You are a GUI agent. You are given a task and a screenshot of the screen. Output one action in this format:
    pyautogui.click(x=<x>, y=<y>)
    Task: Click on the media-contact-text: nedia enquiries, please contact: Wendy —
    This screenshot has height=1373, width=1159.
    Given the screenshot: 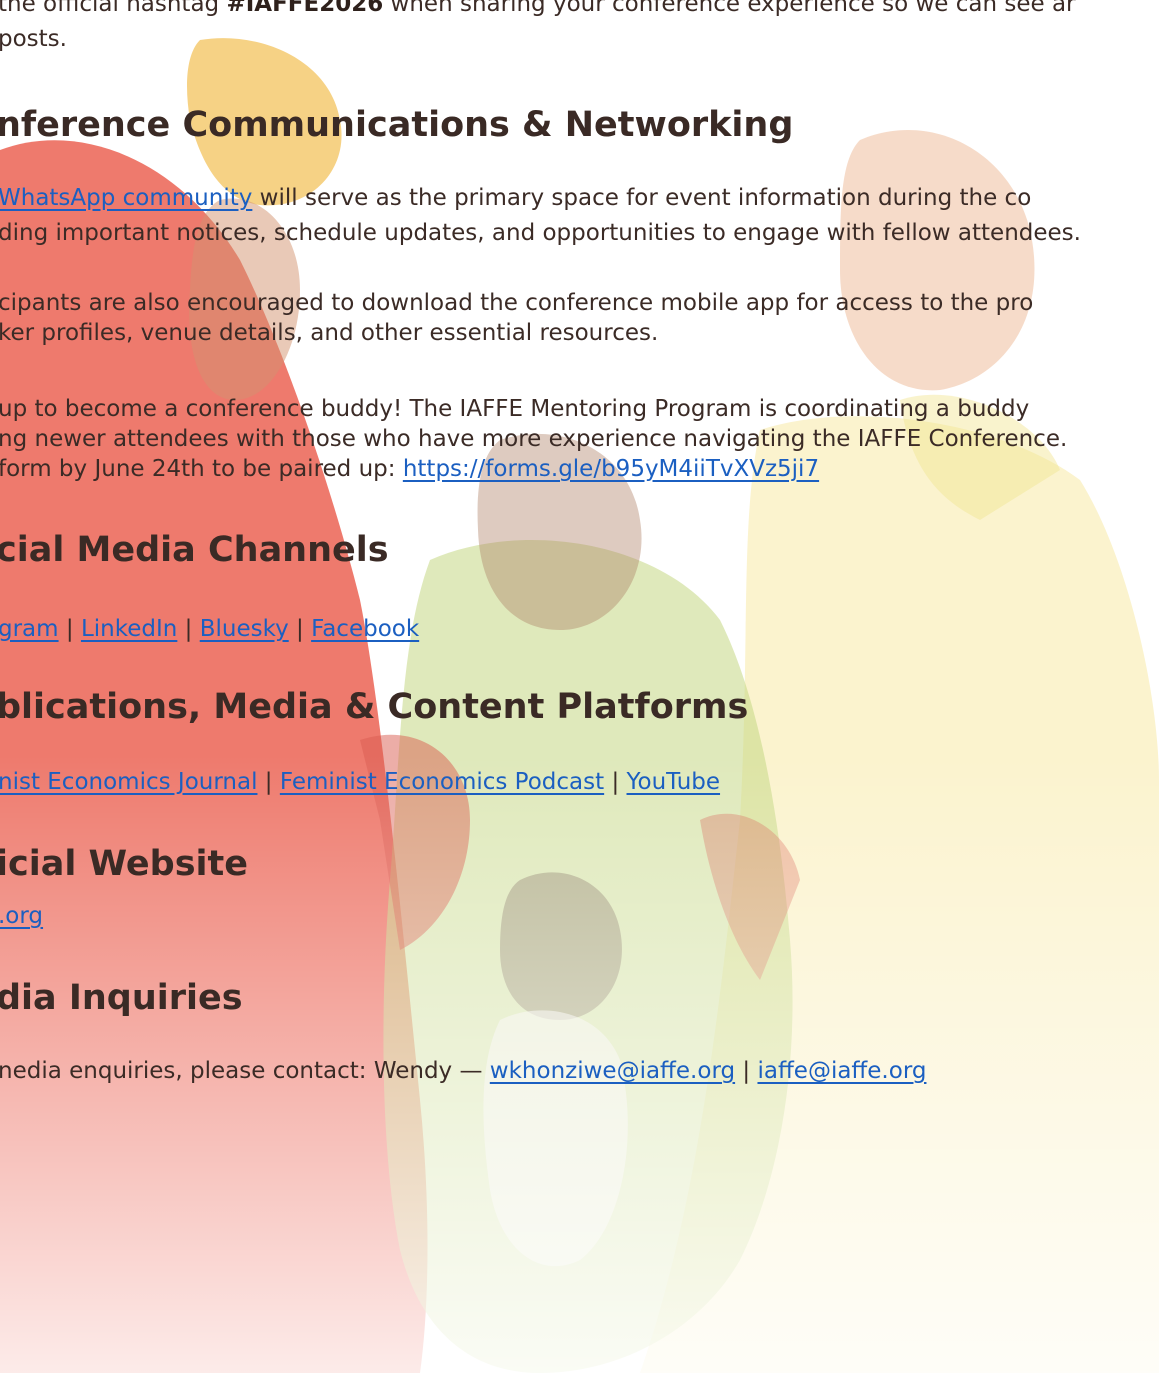 What is the action you would take?
    pyautogui.click(x=245, y=1071)
    